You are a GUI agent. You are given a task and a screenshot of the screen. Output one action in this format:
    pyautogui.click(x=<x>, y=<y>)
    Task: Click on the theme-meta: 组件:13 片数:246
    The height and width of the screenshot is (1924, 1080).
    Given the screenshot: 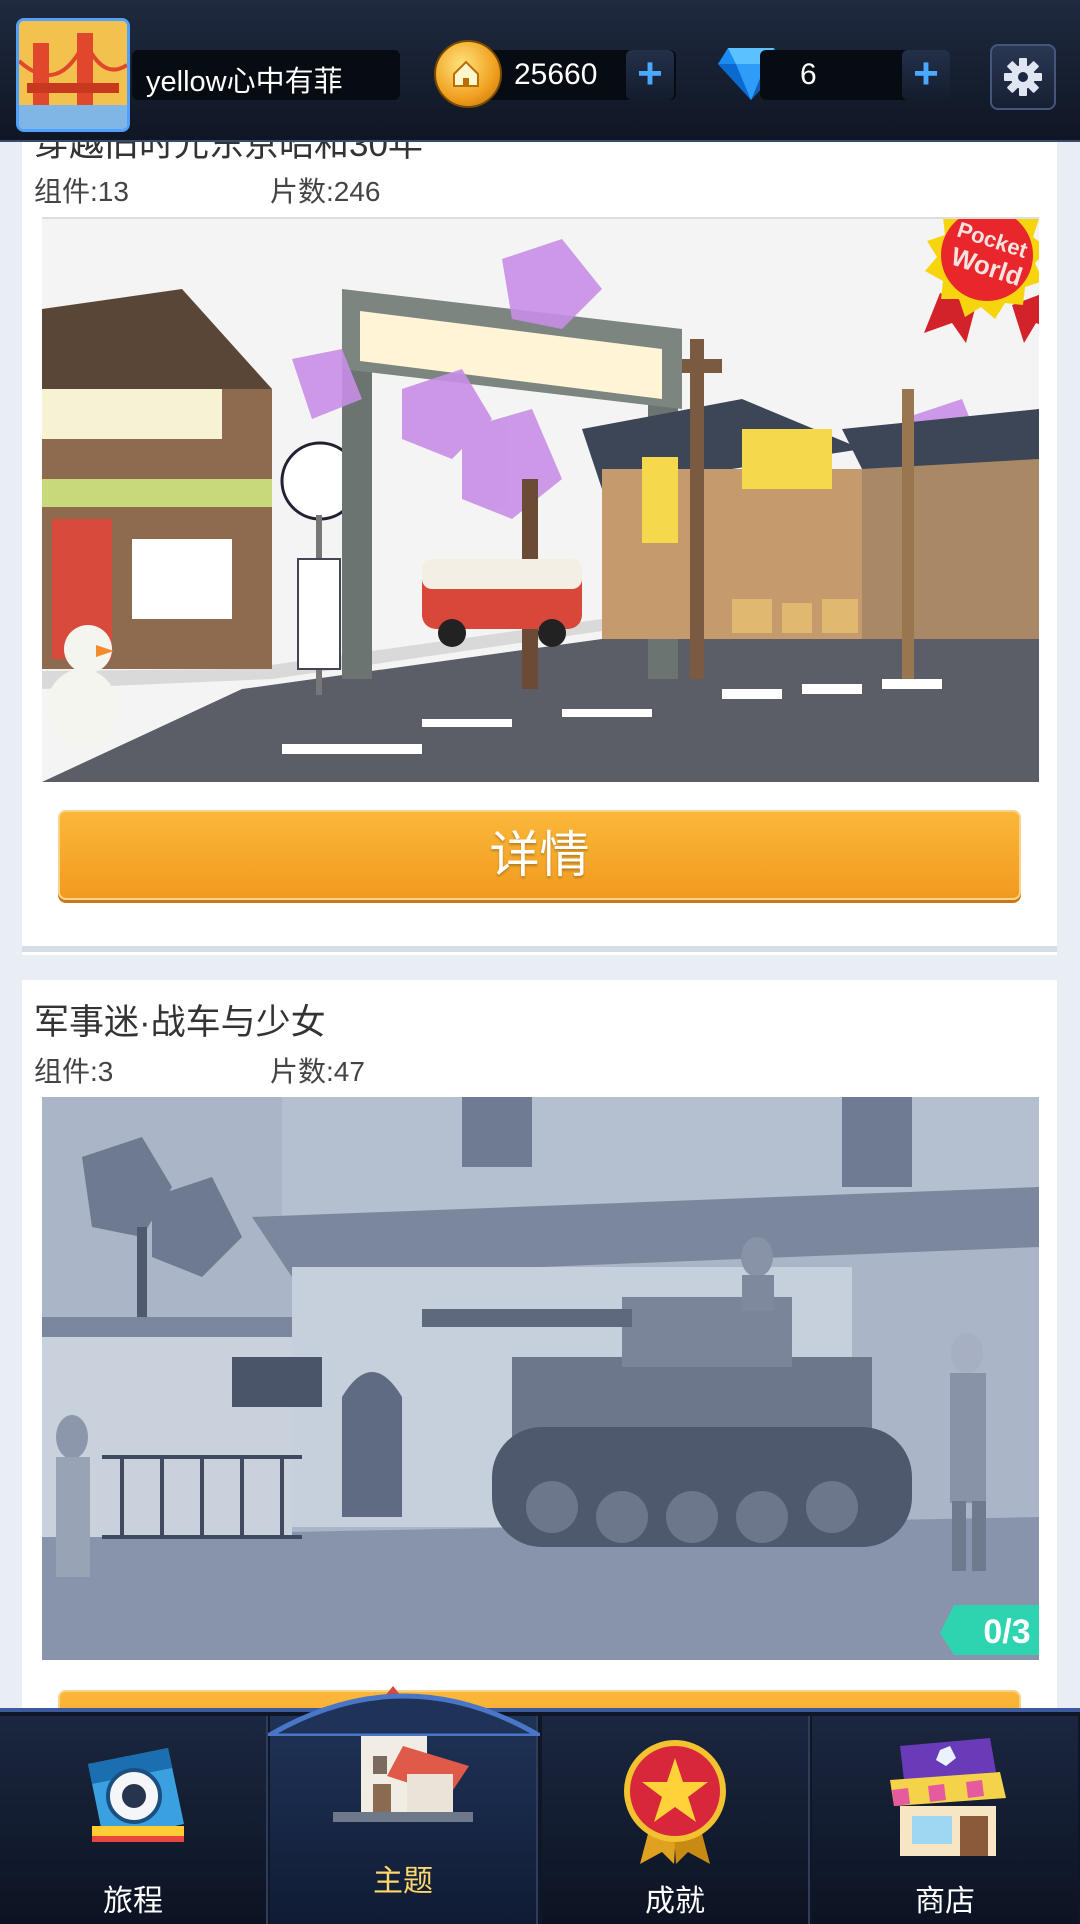 What is the action you would take?
    pyautogui.click(x=207, y=190)
    